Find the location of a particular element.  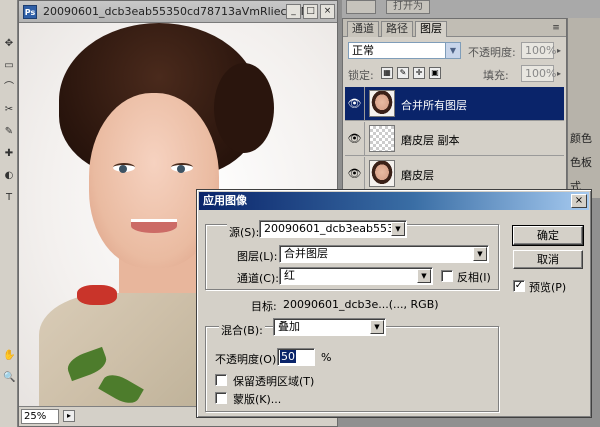

fill-arrow-icon: ▸ is located at coordinates (559, 73).